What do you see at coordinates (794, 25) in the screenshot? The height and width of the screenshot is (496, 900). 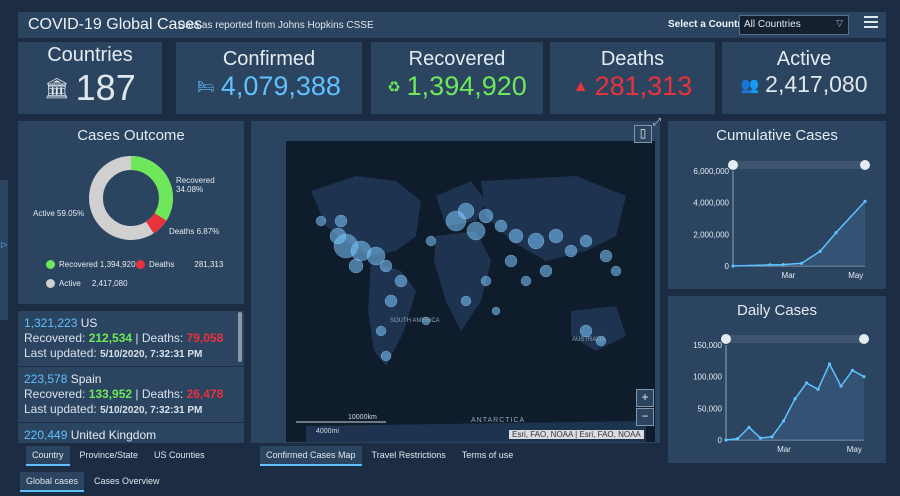 I see `country-select: All Countries ▽` at bounding box center [794, 25].